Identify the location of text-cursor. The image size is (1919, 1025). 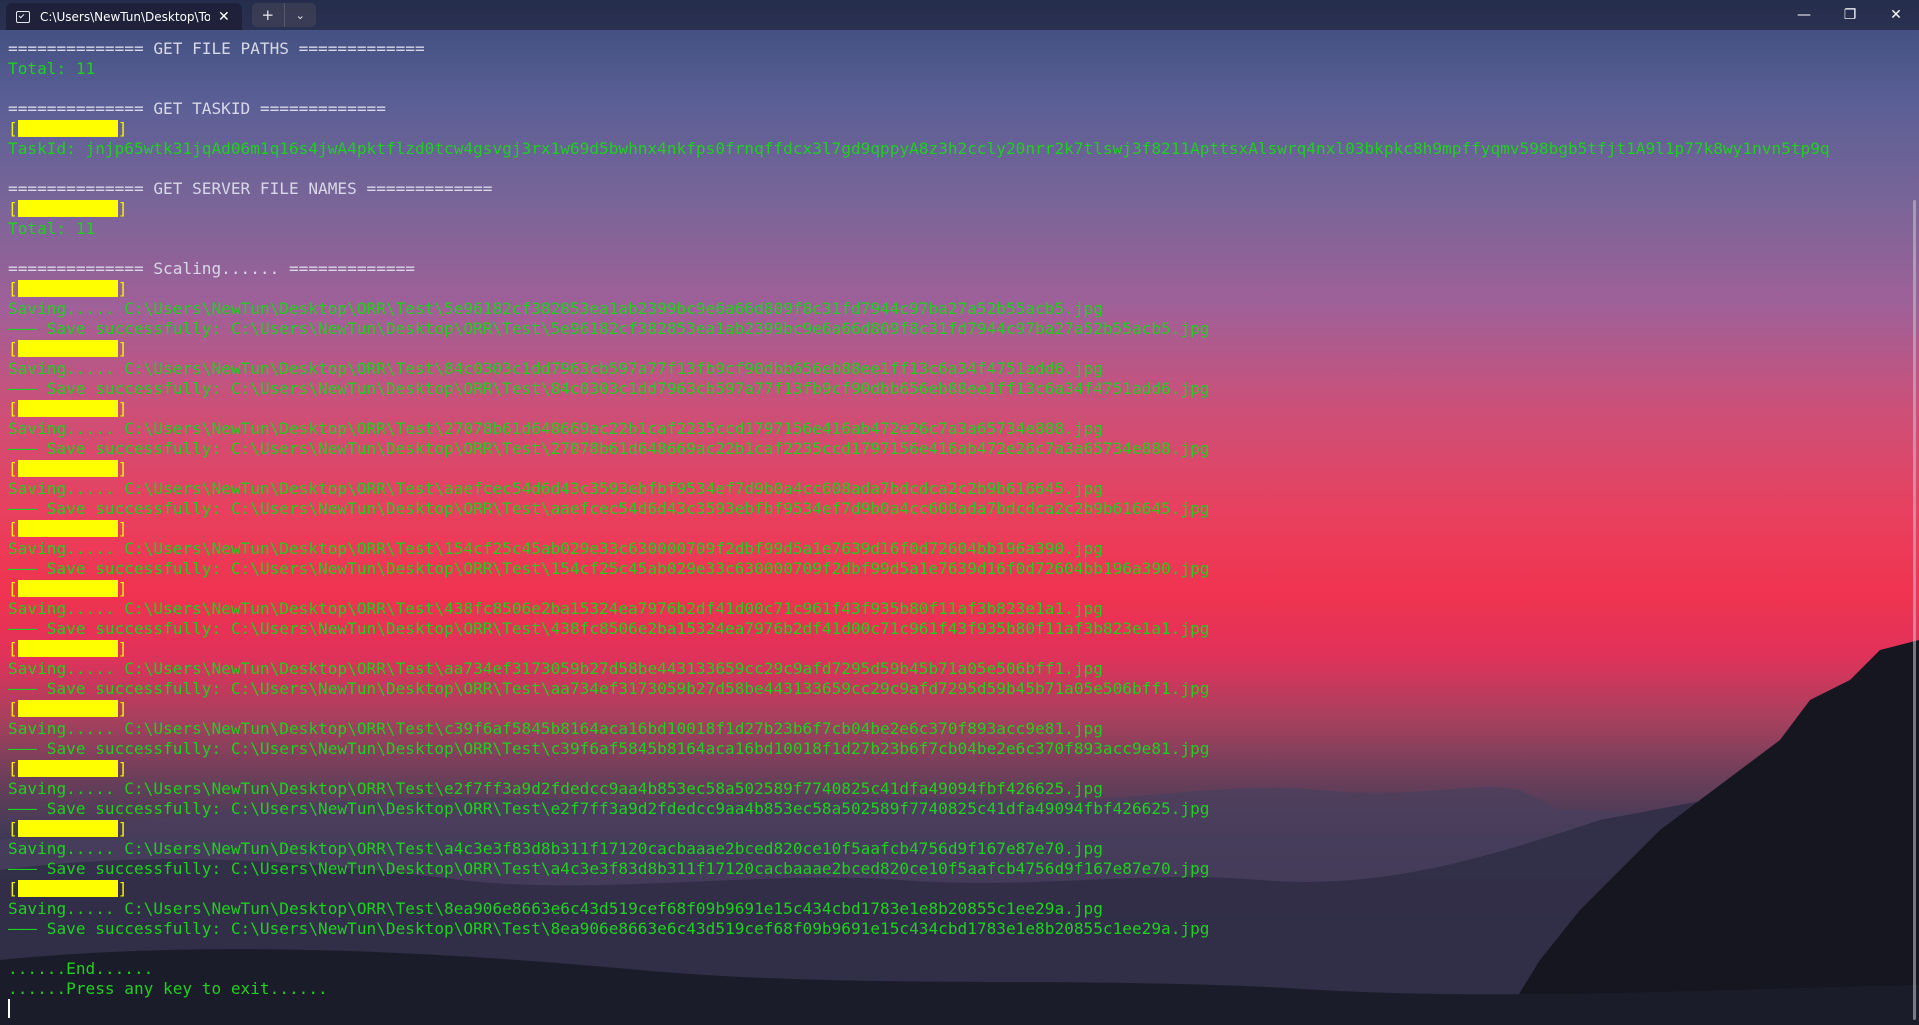
(9, 1008).